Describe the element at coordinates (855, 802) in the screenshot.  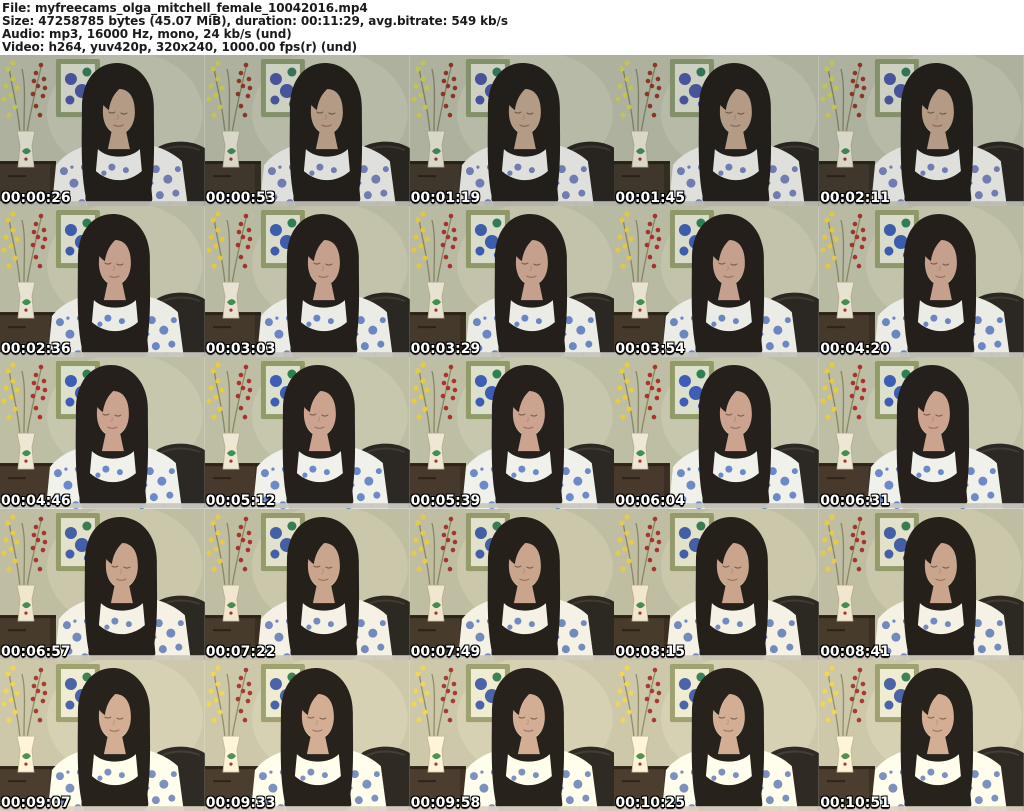
I see `timestamp-overlay: 00:10:51` at that location.